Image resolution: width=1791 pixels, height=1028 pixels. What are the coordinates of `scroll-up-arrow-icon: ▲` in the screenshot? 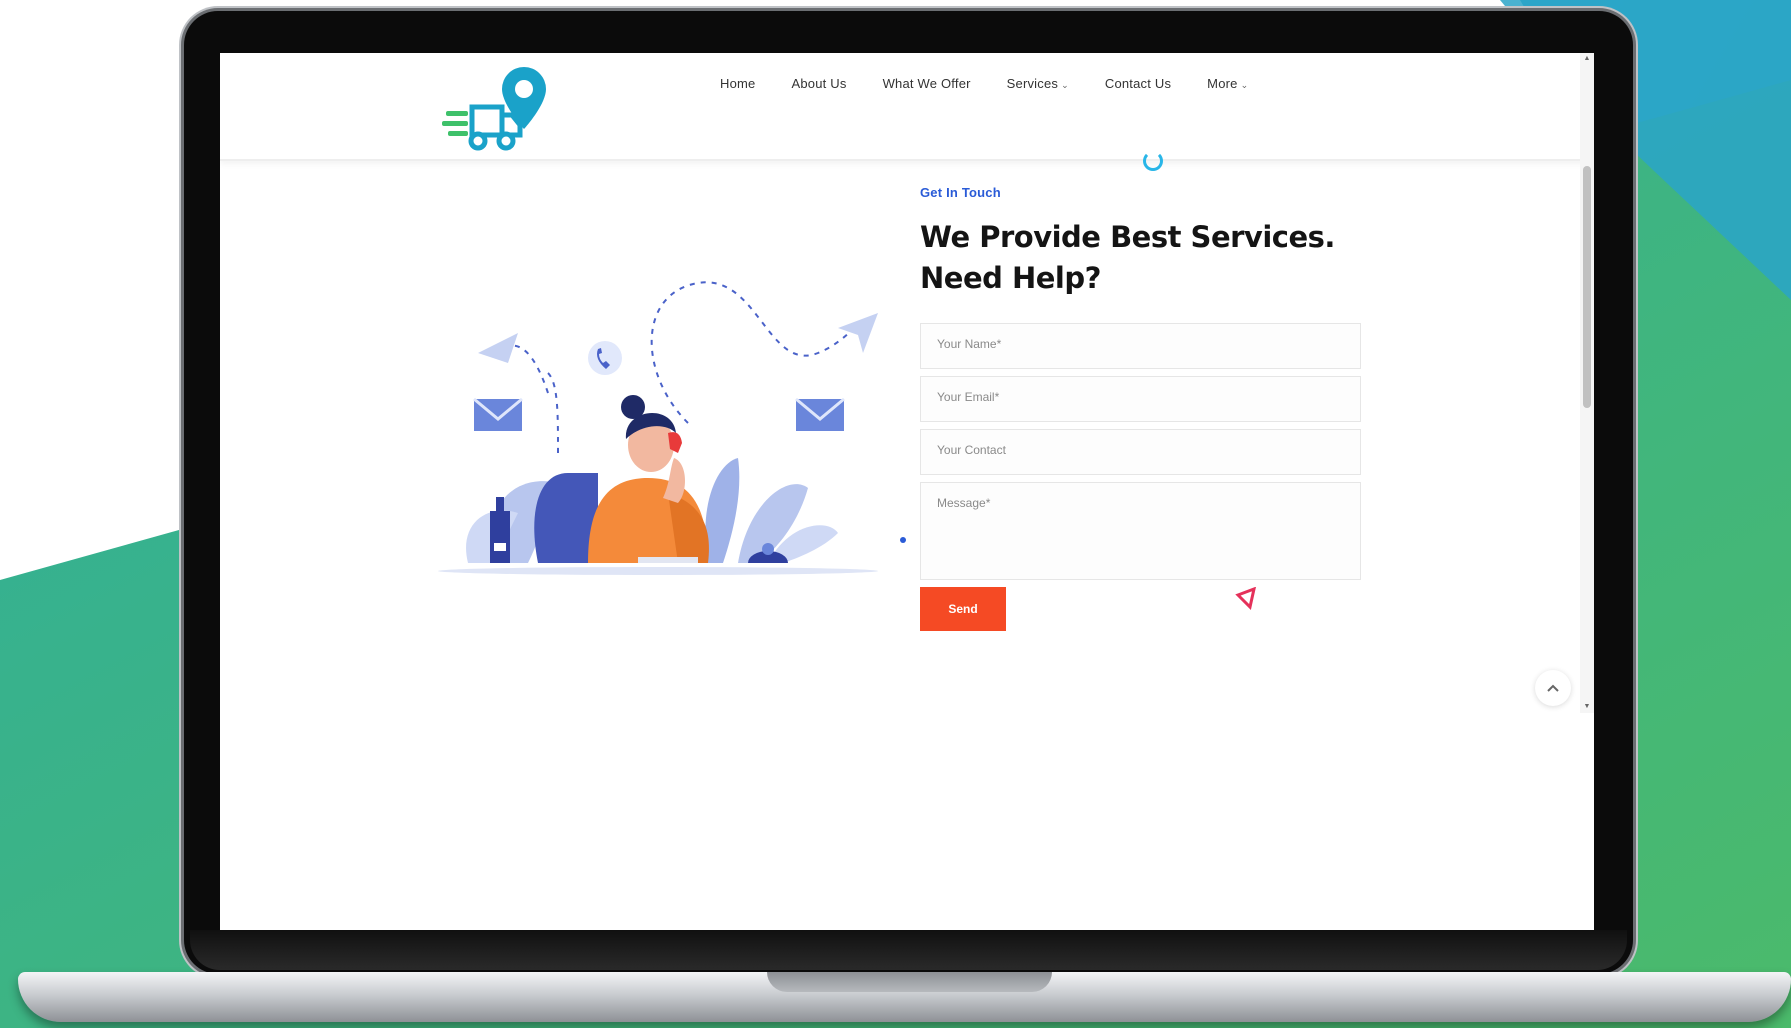 It's located at (1587, 59).